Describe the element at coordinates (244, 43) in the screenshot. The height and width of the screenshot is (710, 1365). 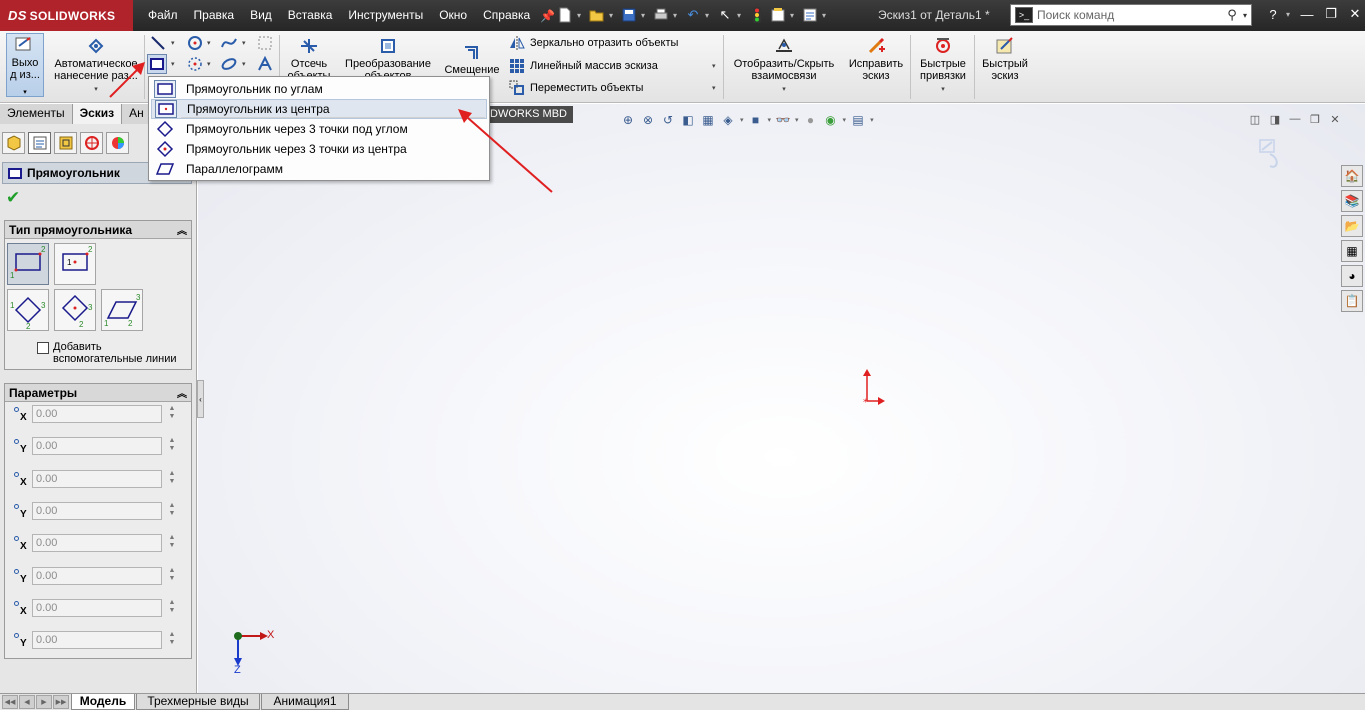
I see `spline-dropdown-arrow: ▾` at that location.